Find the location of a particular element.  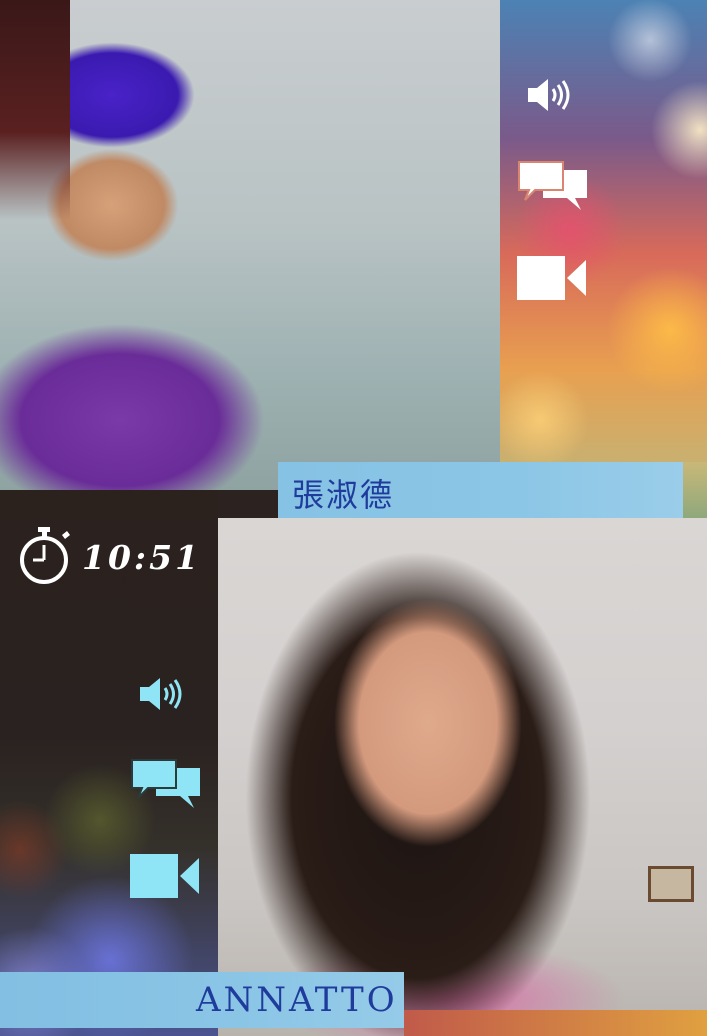

caller-2-chat-button is located at coordinates (166, 784).